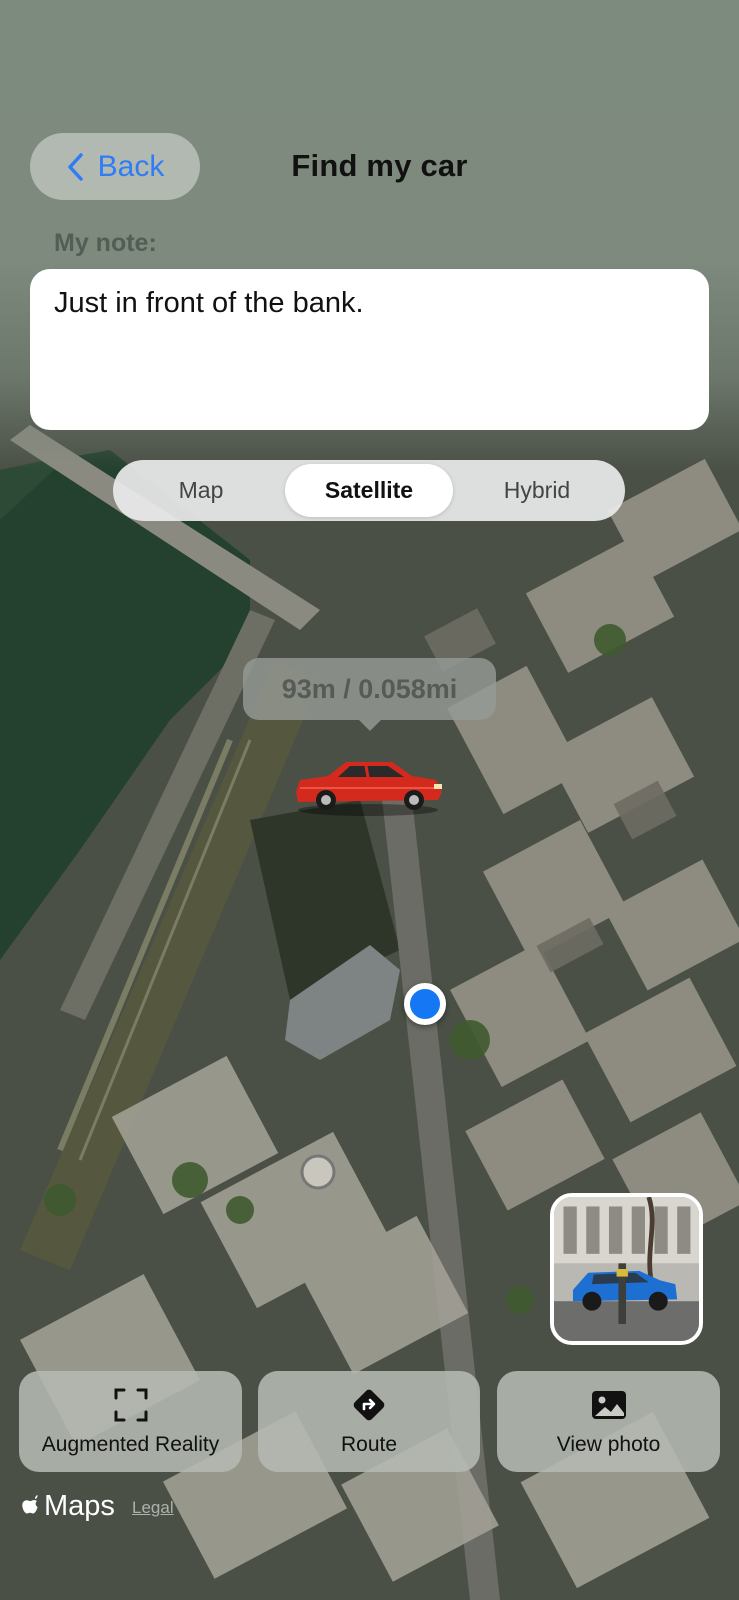 Image resolution: width=739 pixels, height=1600 pixels. What do you see at coordinates (369, 1444) in the screenshot?
I see `route-label: Route` at bounding box center [369, 1444].